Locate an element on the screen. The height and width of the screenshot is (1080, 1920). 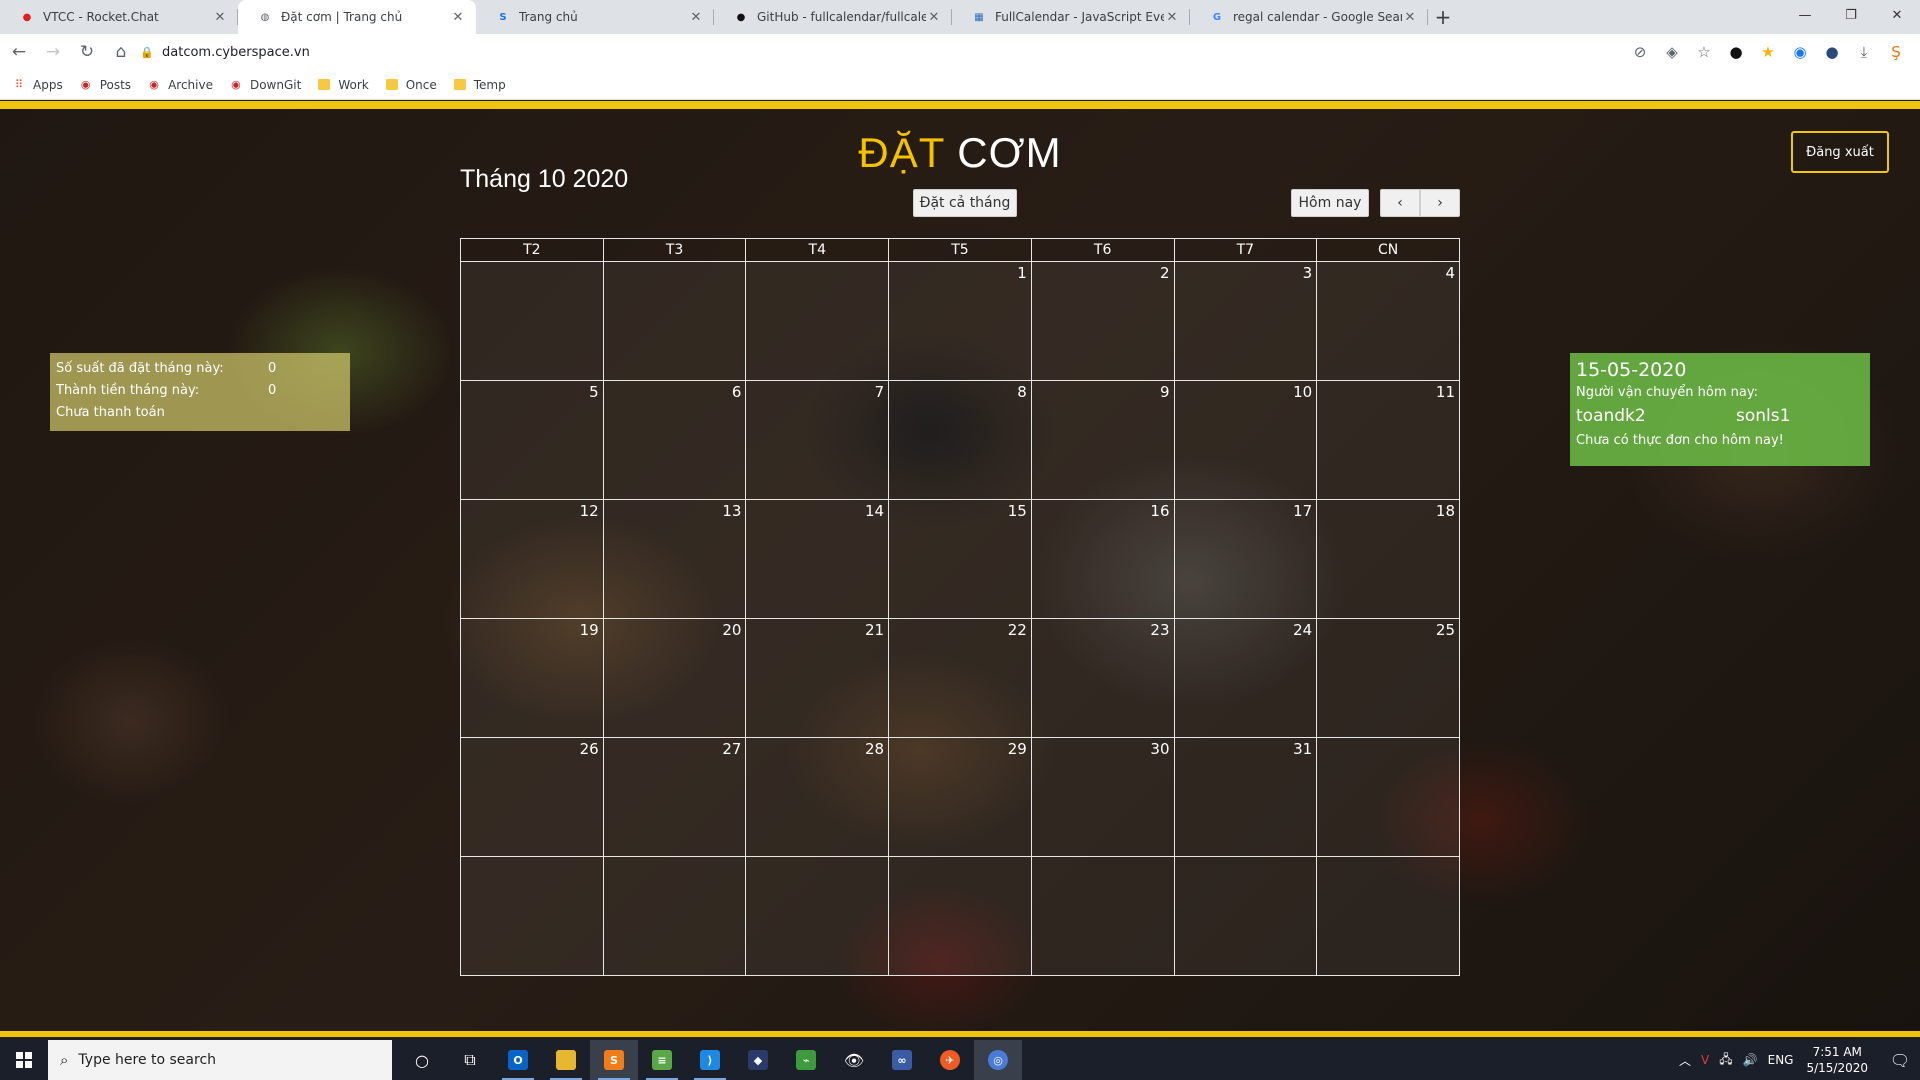
download-icon: ⤓ is located at coordinates (1864, 52).